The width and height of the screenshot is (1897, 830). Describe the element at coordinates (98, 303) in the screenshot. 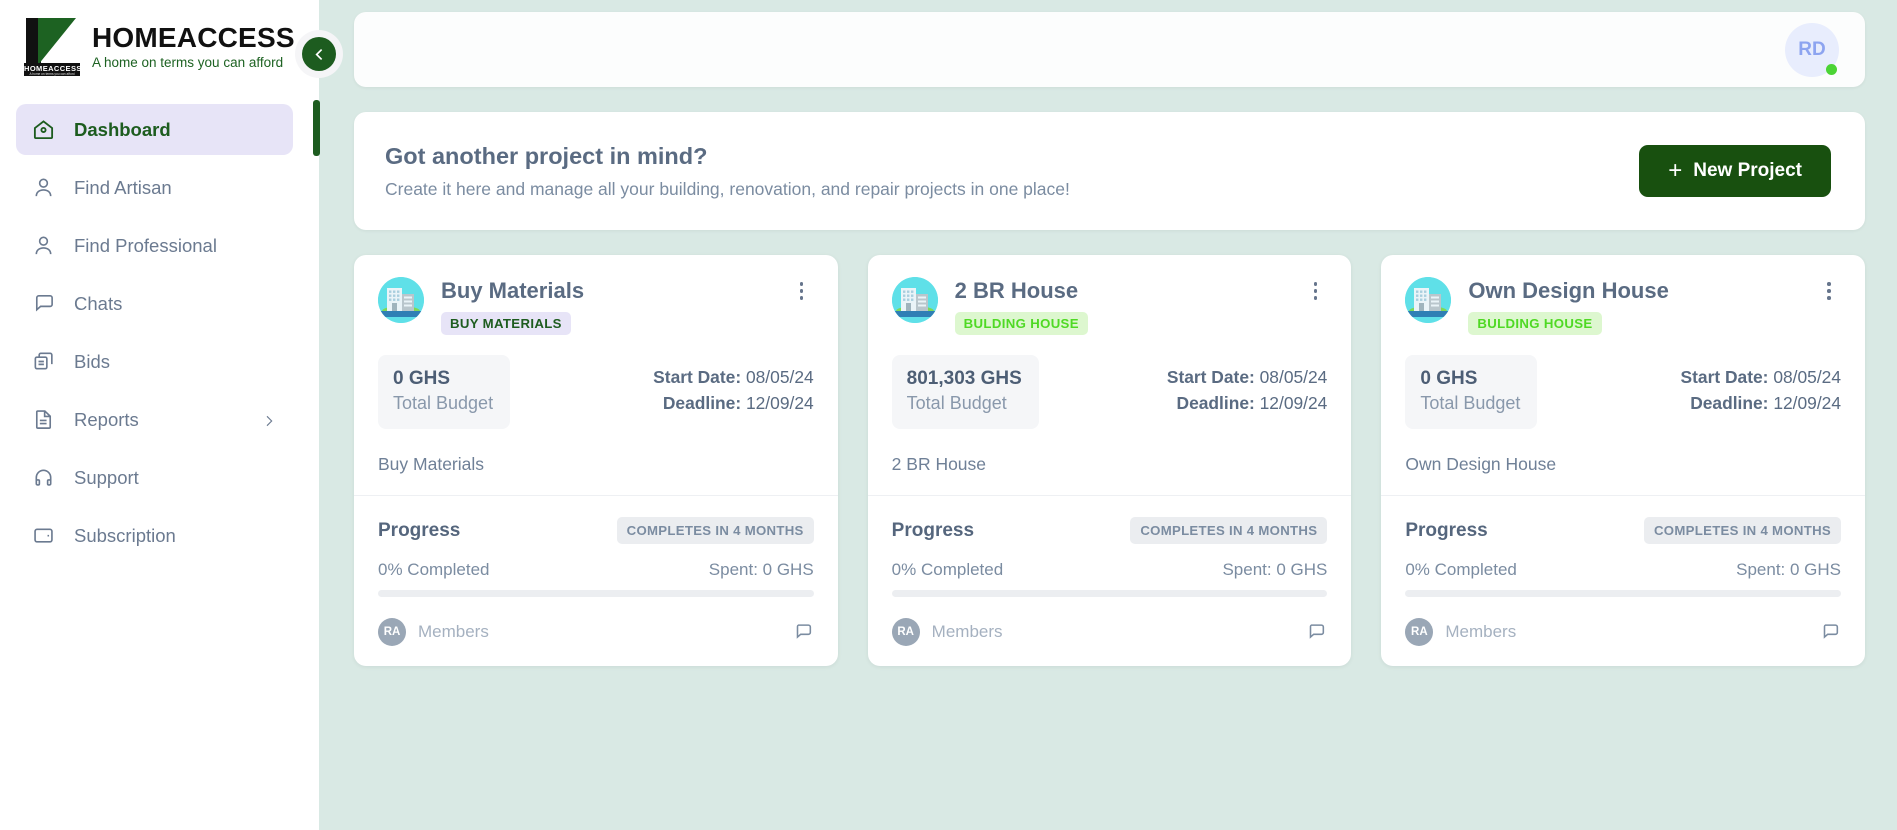

I see `sidebar-item-label: Chats` at that location.